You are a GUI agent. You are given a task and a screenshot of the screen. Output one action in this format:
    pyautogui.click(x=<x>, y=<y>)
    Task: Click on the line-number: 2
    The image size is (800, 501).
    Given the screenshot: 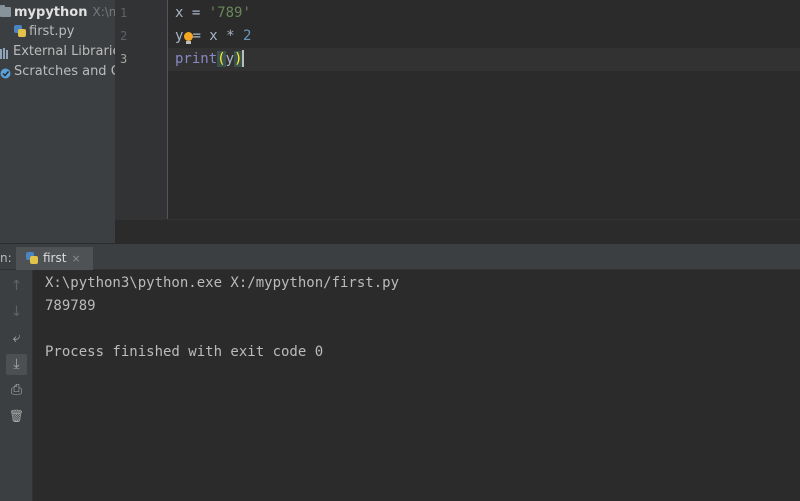 What is the action you would take?
    pyautogui.click(x=124, y=36)
    